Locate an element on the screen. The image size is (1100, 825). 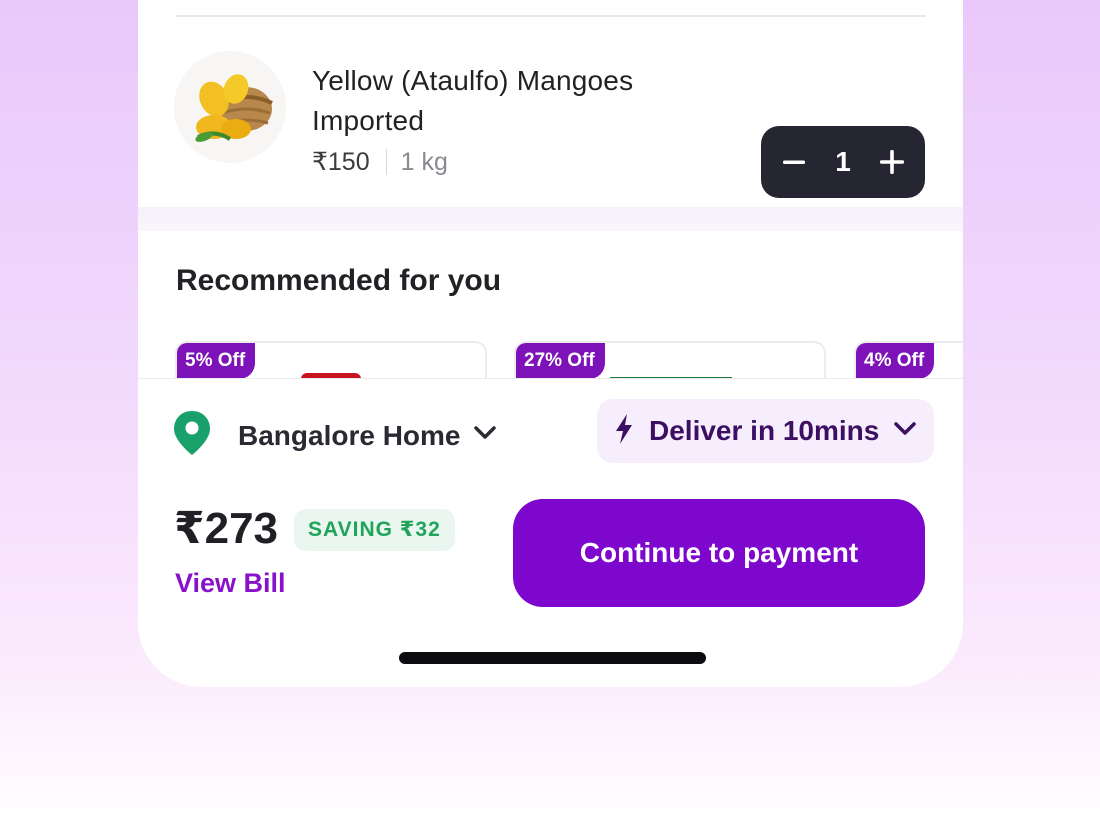
delivery-eta: Deliver in 10mins is located at coordinates (764, 430).